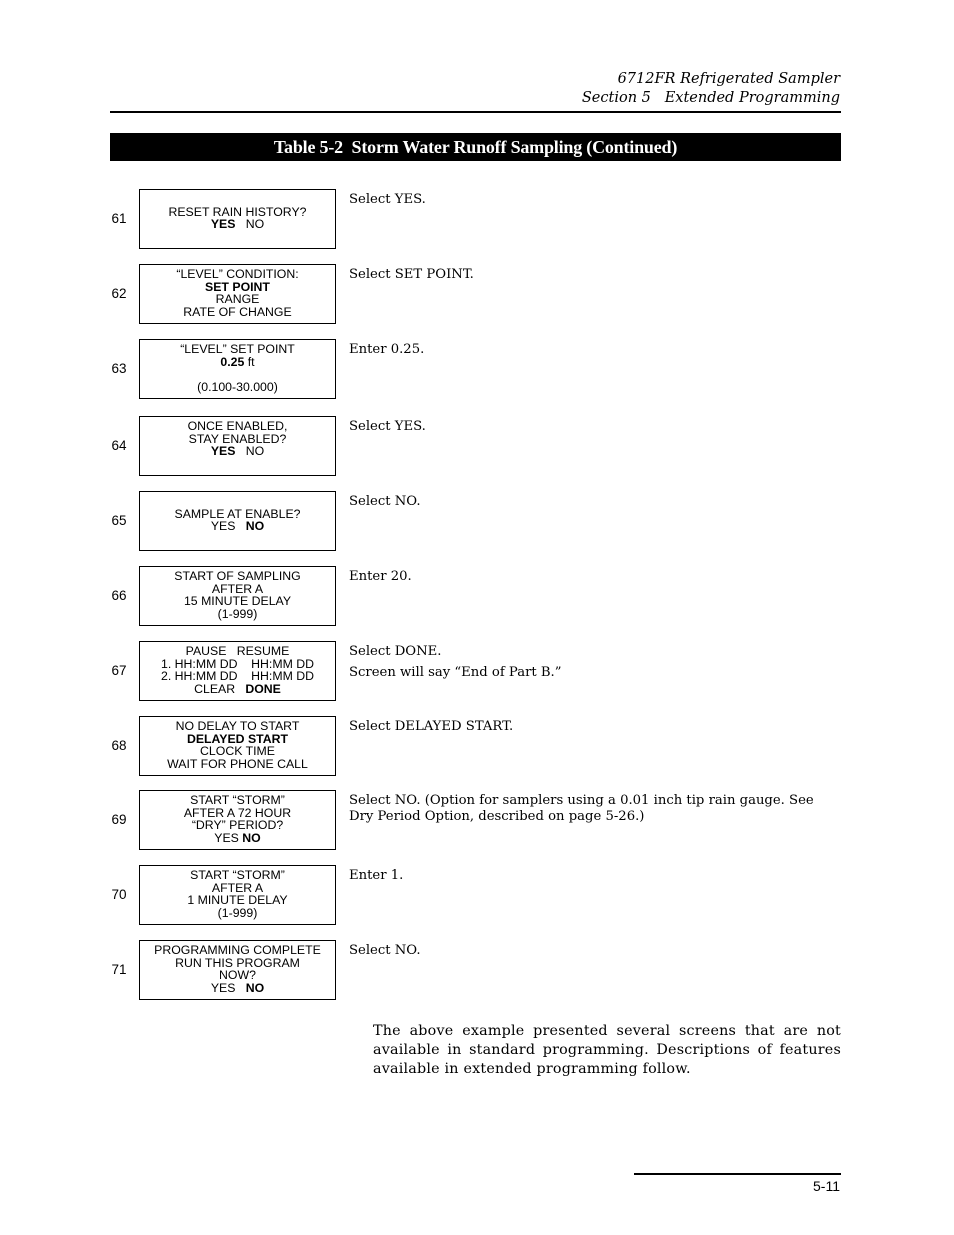 This screenshot has height=1235, width=954. Describe the element at coordinates (477, 521) in the screenshot. I see `table-row: 65 SAMPLE AT ENABLE? YES NO Select NO.` at that location.